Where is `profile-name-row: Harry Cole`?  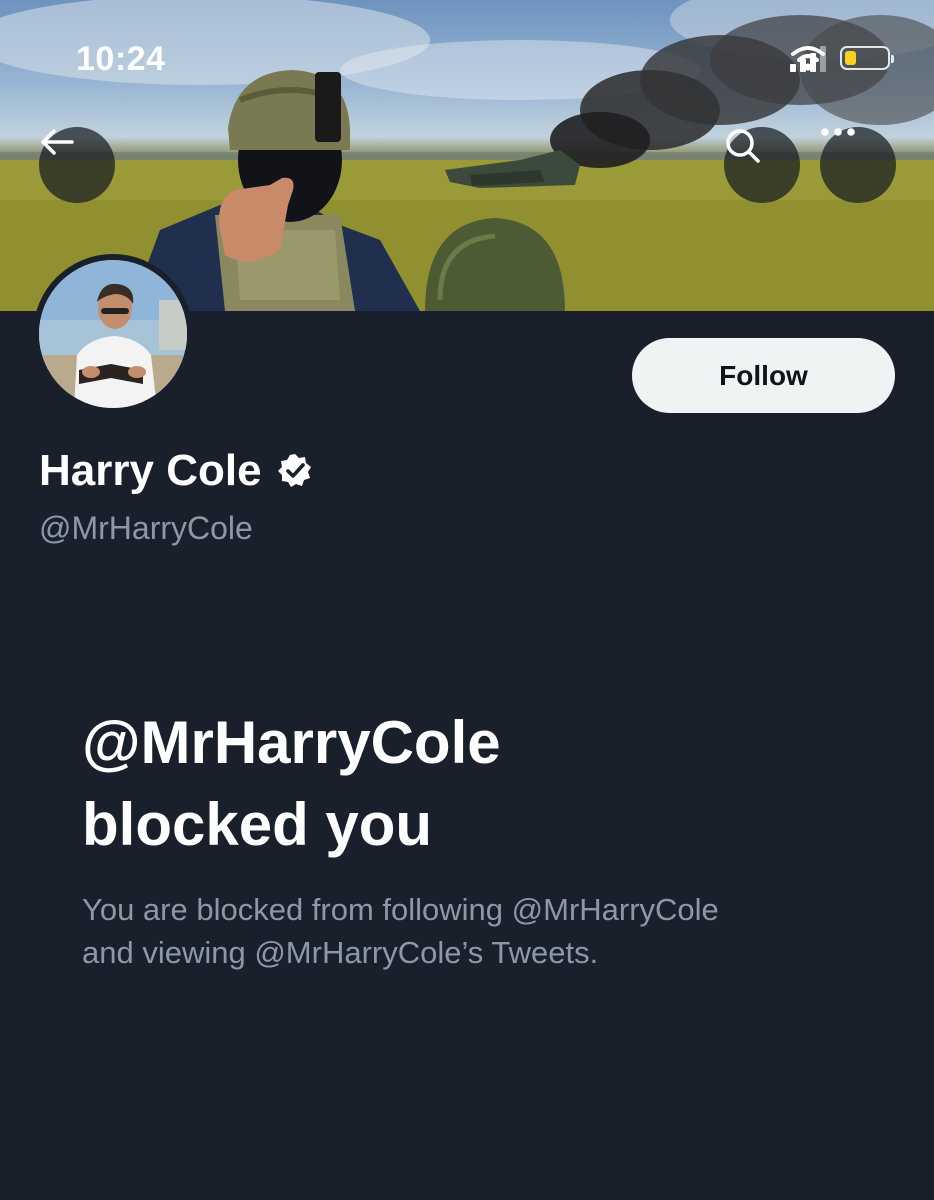
profile-name-row: Harry Cole is located at coordinates (176, 471).